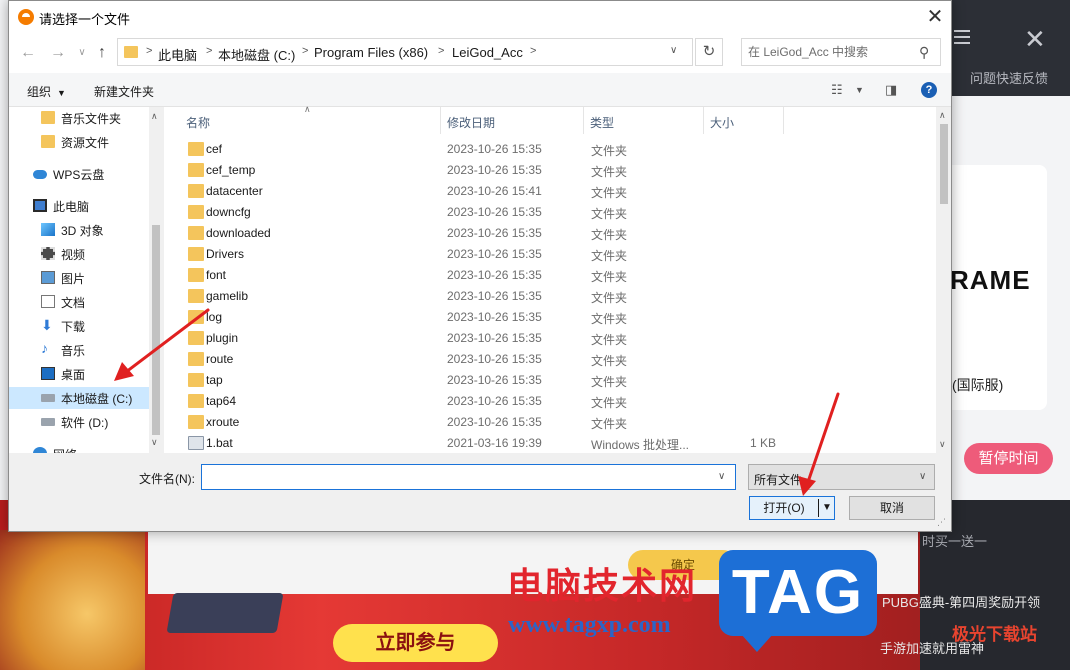  What do you see at coordinates (549, 149) in the screenshot?
I see `file-row: cef 2023-10-26 15:35 文件夹` at bounding box center [549, 149].